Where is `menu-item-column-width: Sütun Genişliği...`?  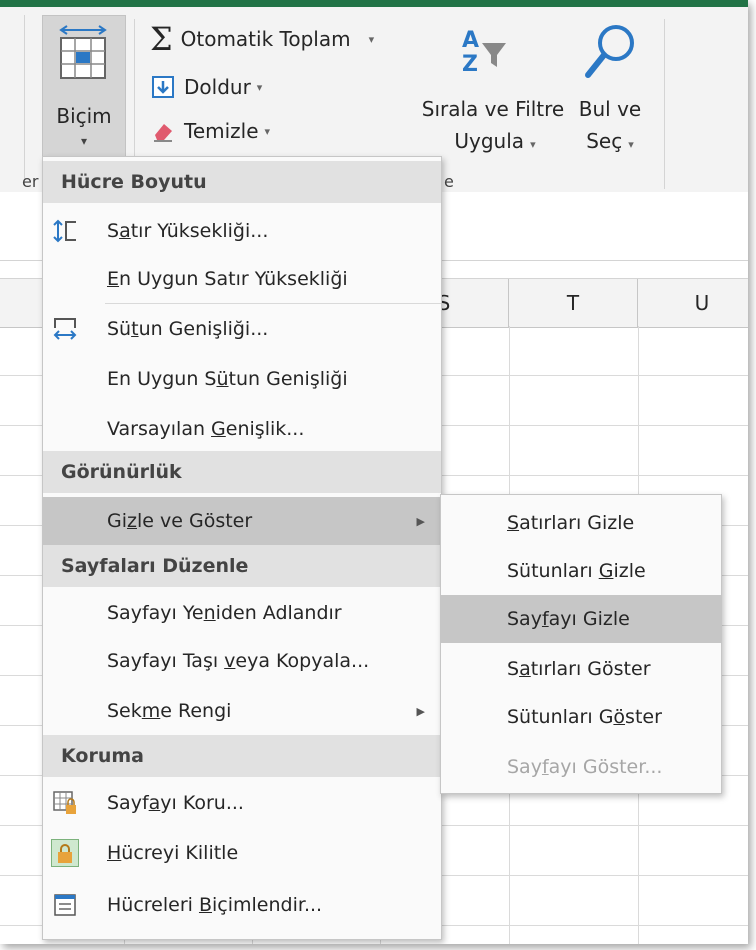 menu-item-column-width: Sütun Genişliği... is located at coordinates (242, 329).